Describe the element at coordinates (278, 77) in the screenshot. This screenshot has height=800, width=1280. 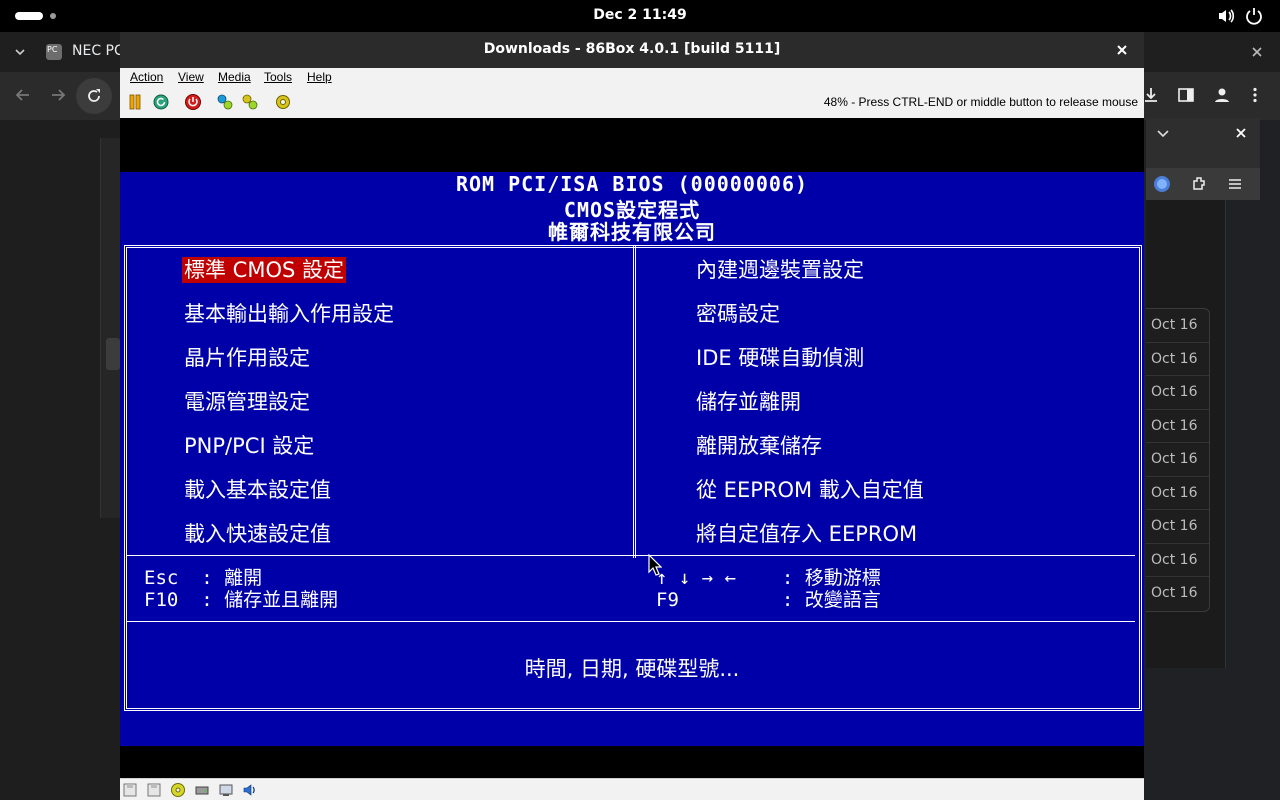
I see `menu-tools: Tools` at that location.